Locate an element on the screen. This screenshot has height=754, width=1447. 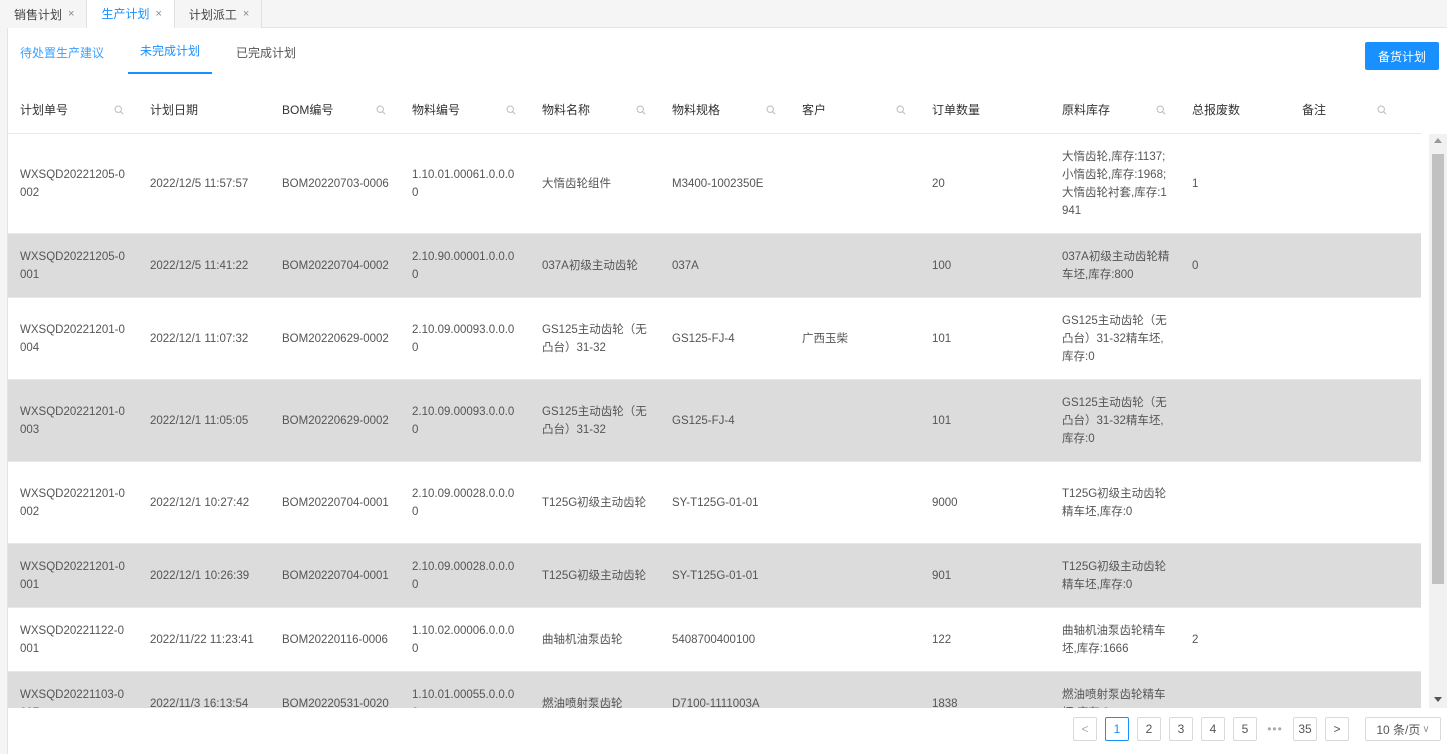
cell-bom-no: BOM20220629-0002 is located at coordinates (335, 420).